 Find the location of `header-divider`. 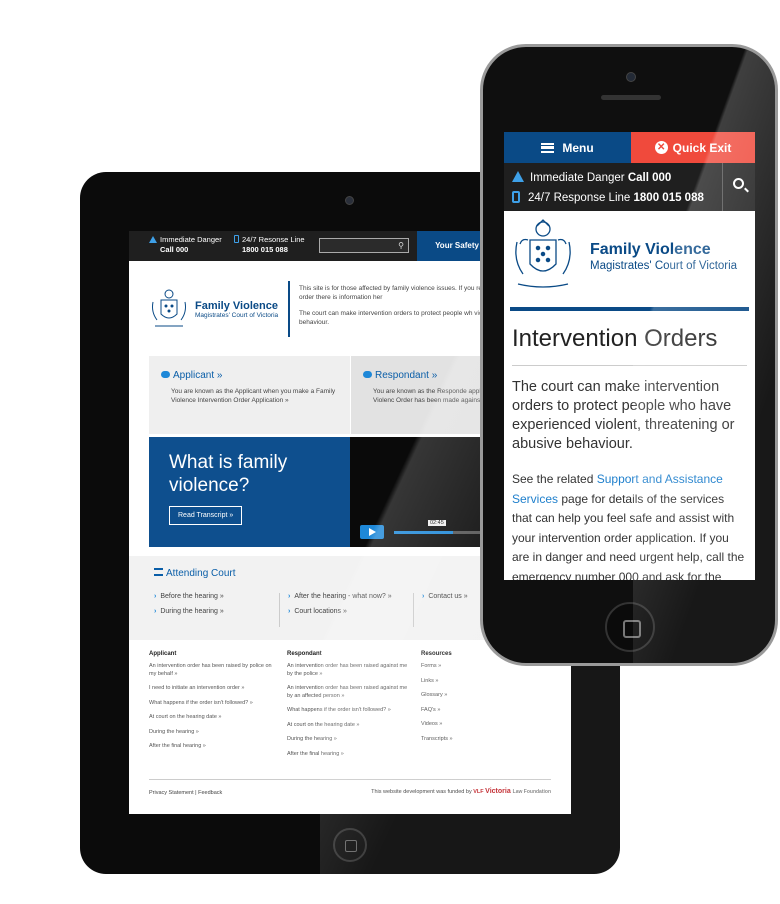

header-divider is located at coordinates (289, 309).